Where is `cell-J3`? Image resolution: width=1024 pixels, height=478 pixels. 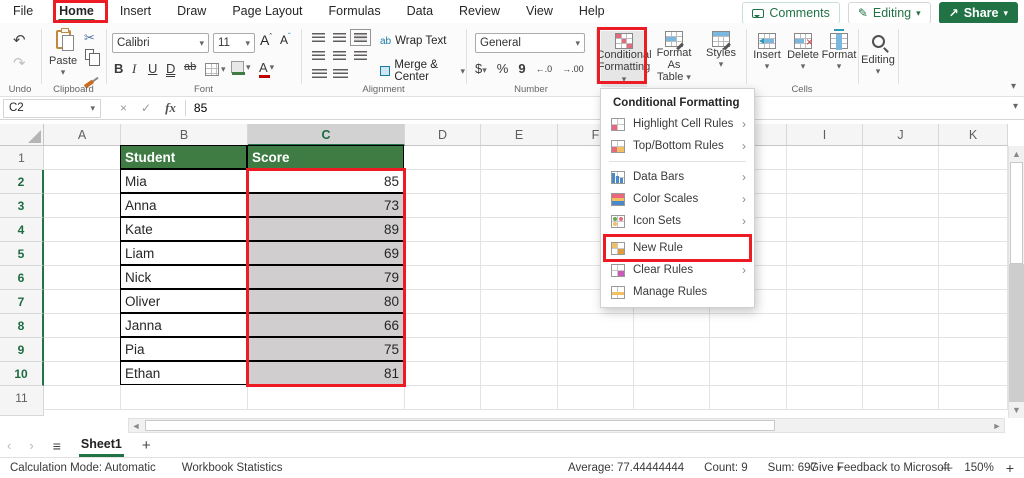
cell-J3 is located at coordinates (901, 206).